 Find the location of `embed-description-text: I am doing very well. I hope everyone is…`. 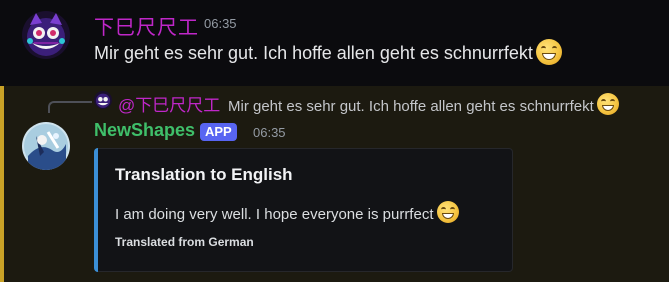

embed-description-text: I am doing very well. I hope everyone is… is located at coordinates (274, 214).